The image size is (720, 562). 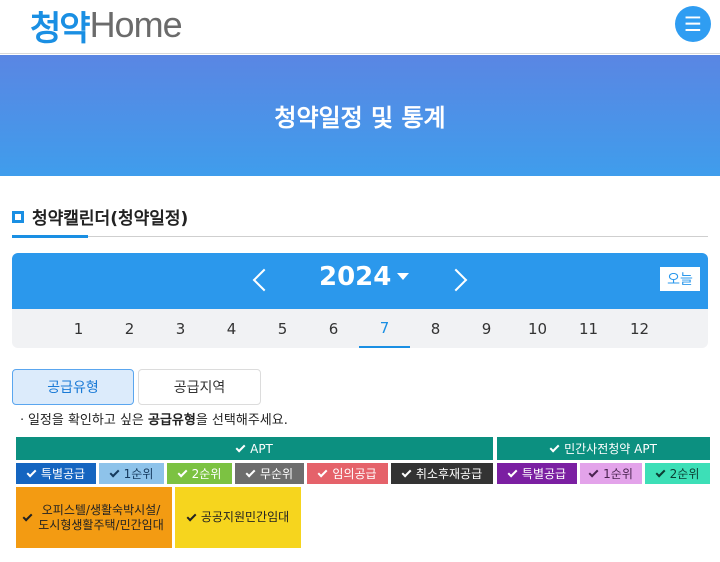 What do you see at coordinates (458, 281) in the screenshot?
I see `next-year-chevron-icon` at bounding box center [458, 281].